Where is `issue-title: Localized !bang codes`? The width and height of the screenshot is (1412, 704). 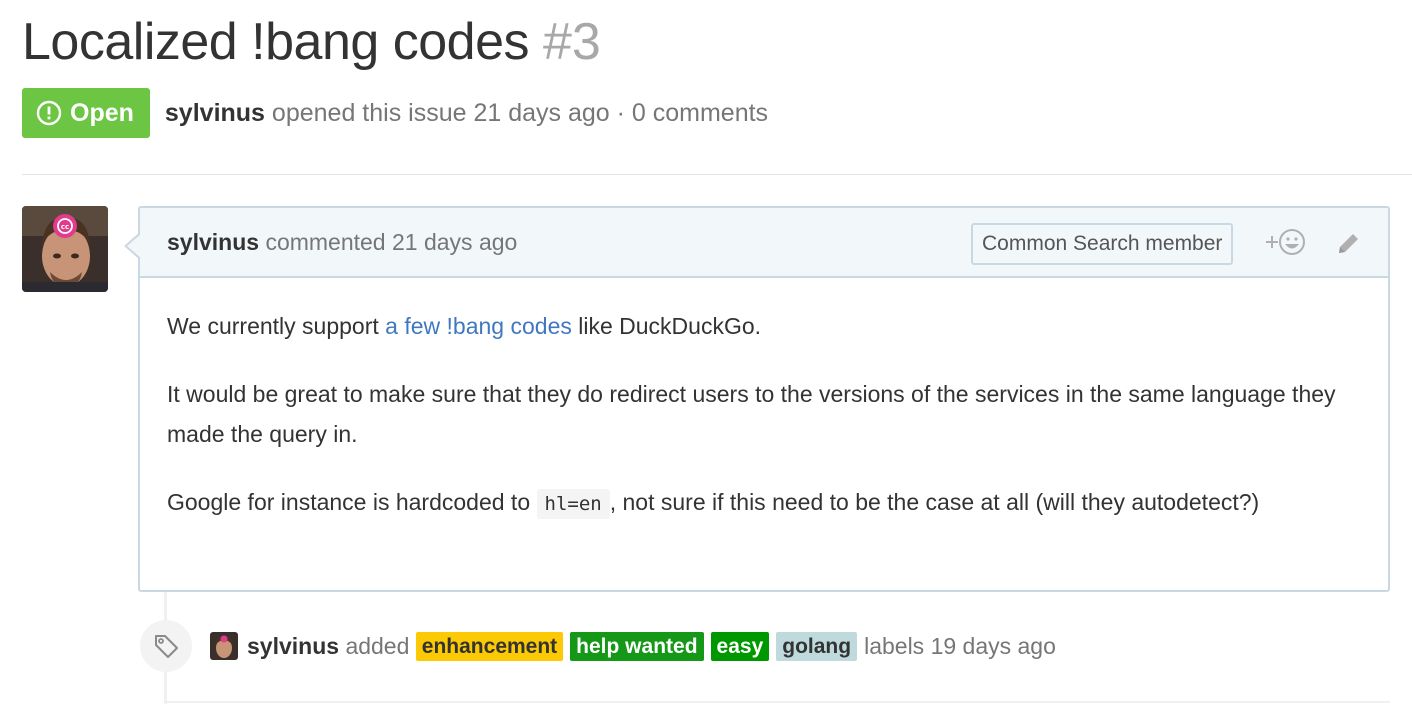 issue-title: Localized !bang codes is located at coordinates (276, 42).